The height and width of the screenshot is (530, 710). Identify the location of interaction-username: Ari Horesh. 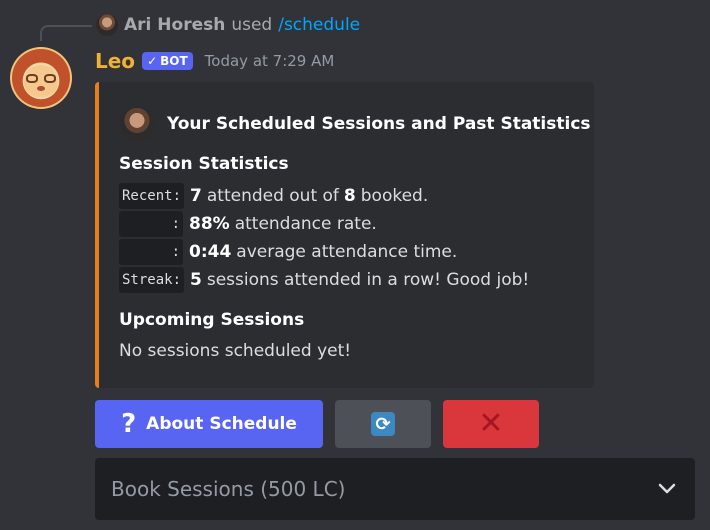
(174, 25).